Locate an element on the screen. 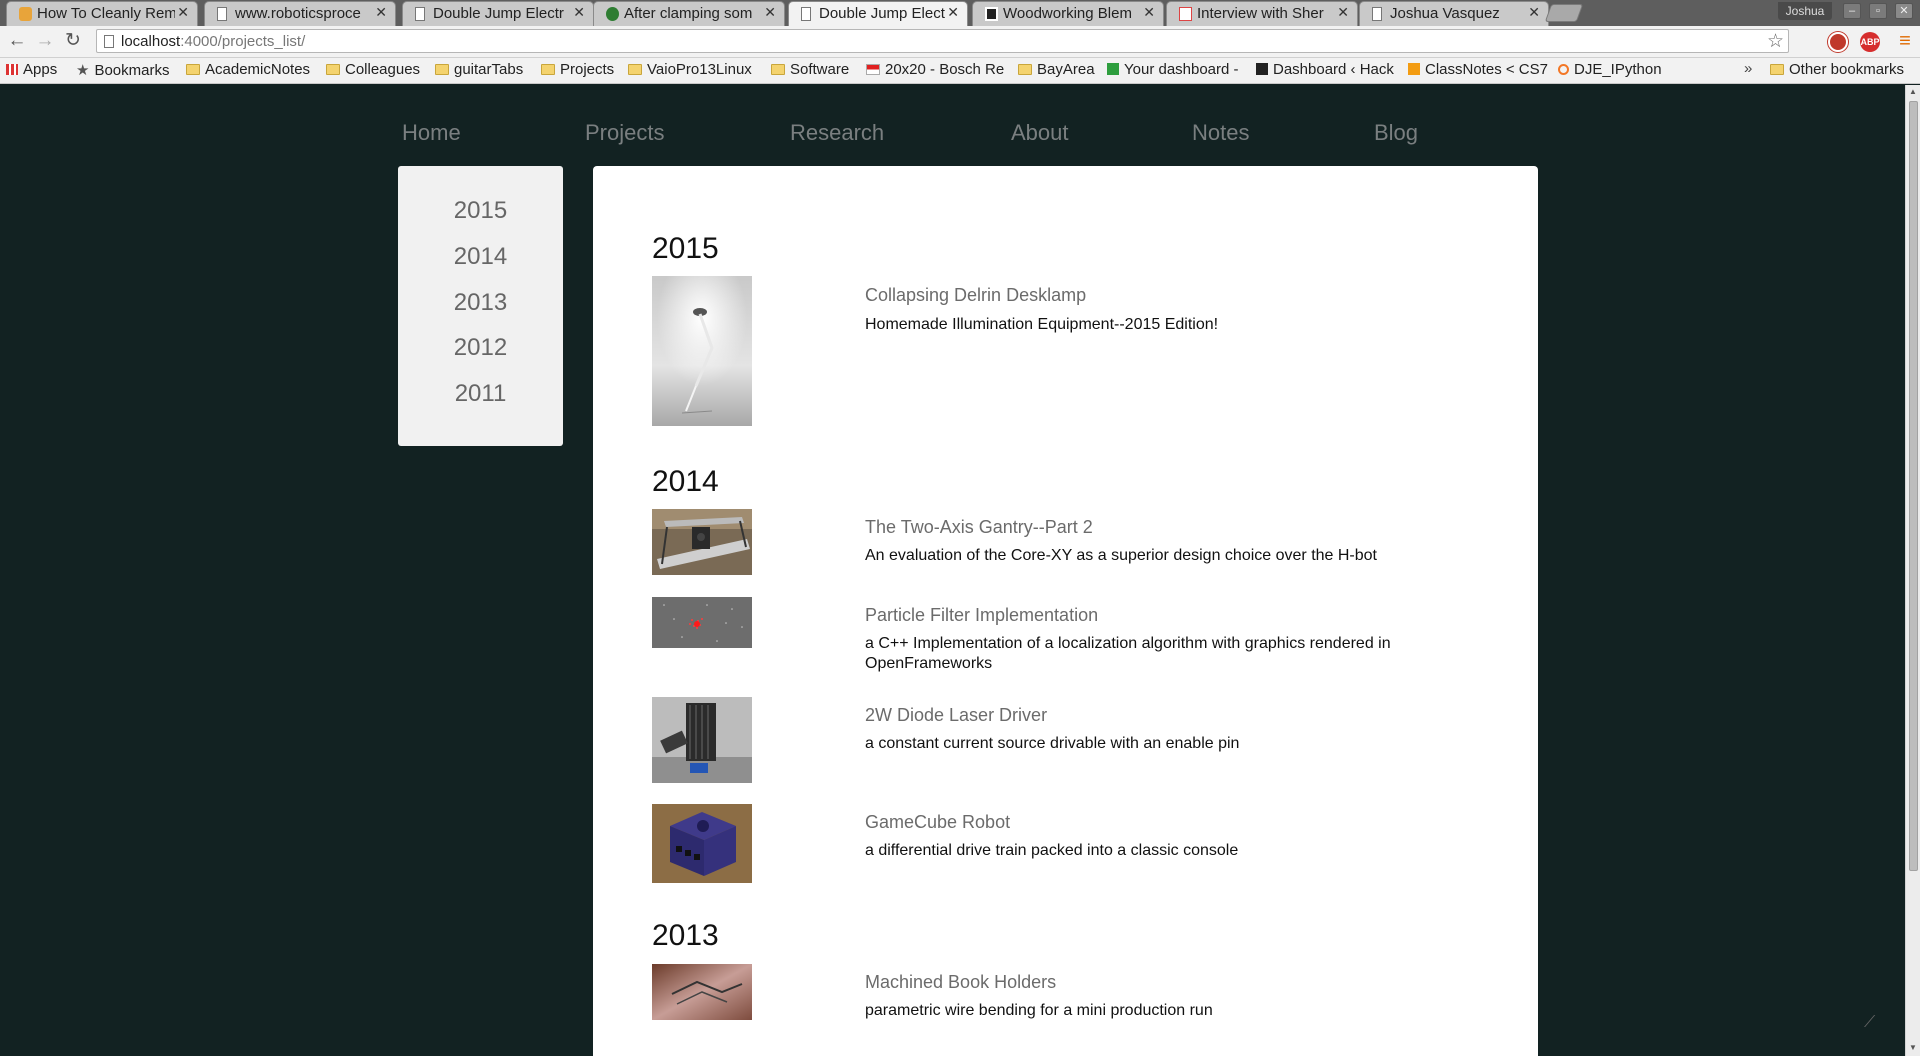  nav-about: About is located at coordinates (1040, 133).